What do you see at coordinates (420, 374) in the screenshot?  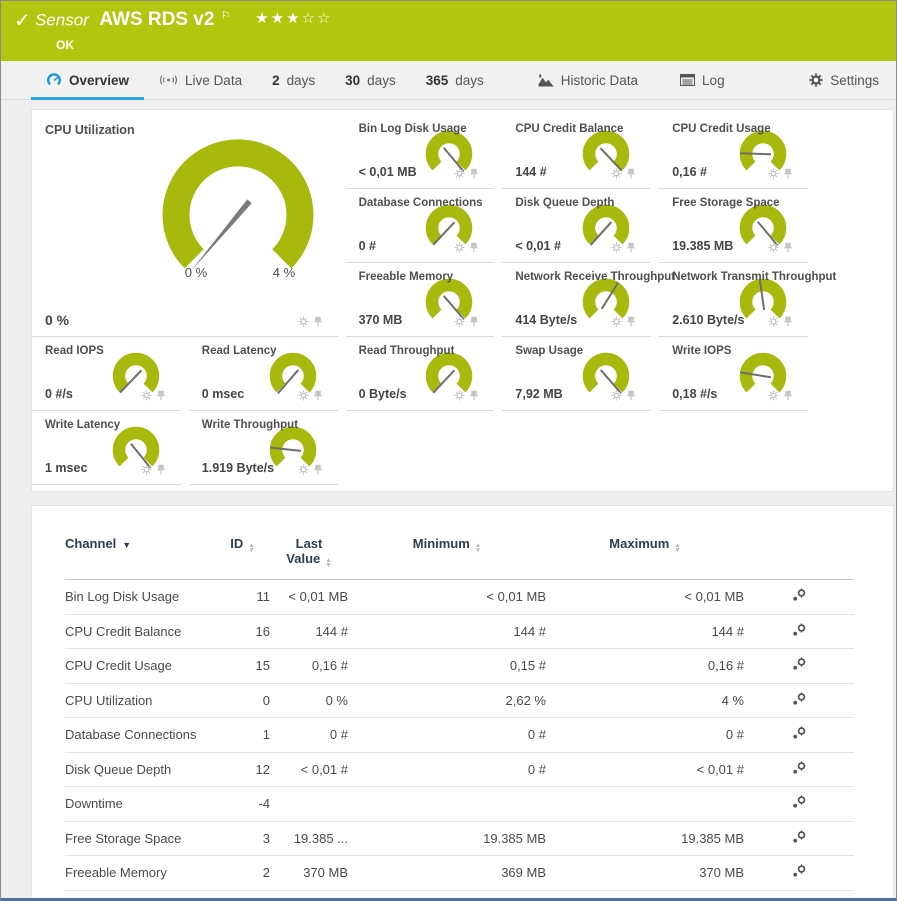 I see `gauge-cell: Read Throughput 0 Byte/s` at bounding box center [420, 374].